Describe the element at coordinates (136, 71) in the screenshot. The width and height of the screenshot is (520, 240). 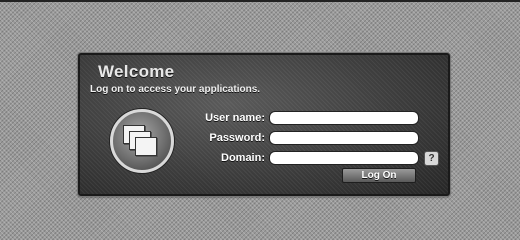
I see `welcome-title: Welcome` at that location.